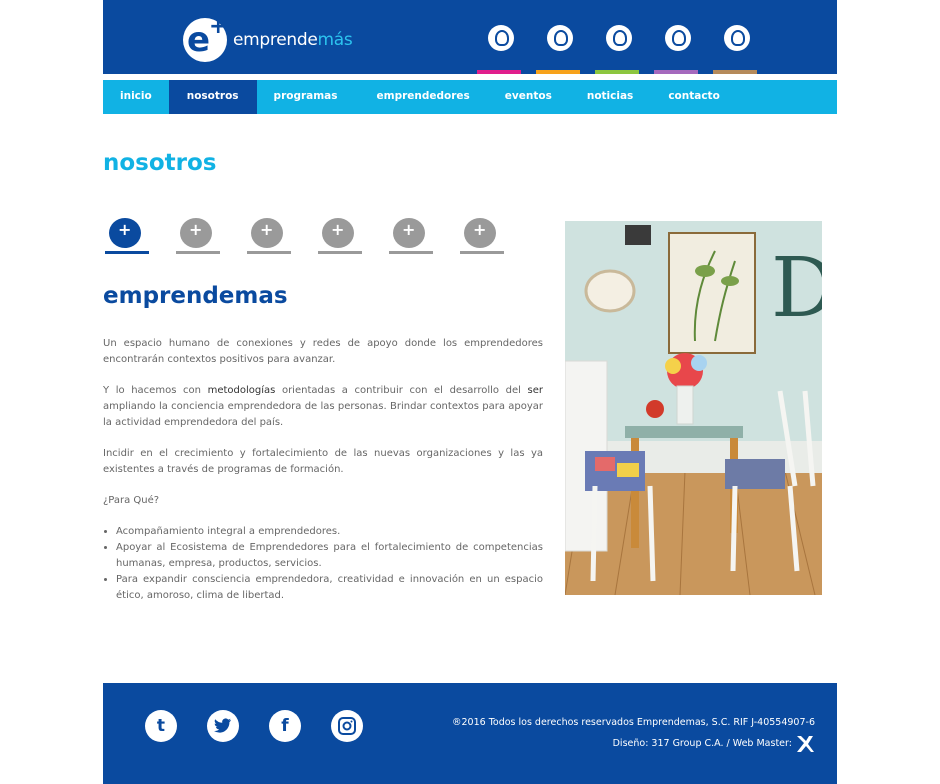 The width and height of the screenshot is (940, 784). What do you see at coordinates (411, 236) in the screenshot?
I see `tab-hand-heart-icon` at bounding box center [411, 236].